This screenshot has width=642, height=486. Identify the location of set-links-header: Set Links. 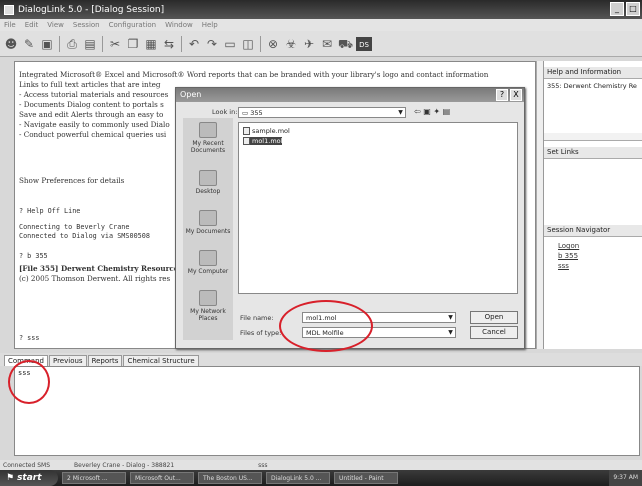
(593, 153).